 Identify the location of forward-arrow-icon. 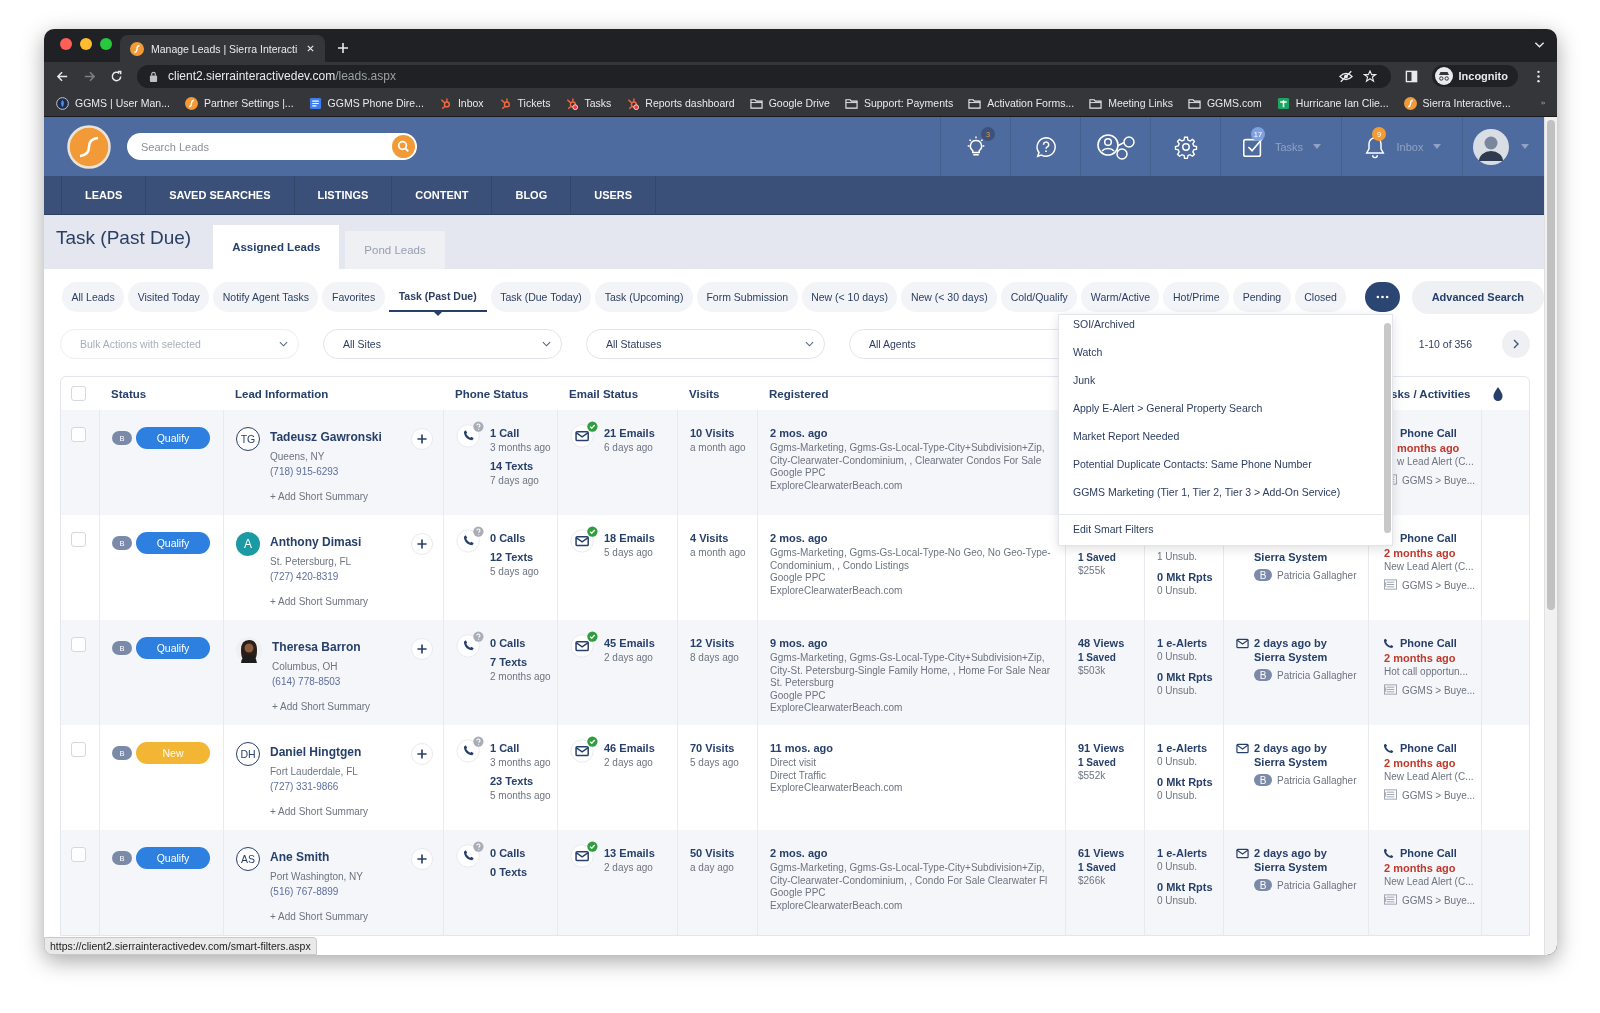
(89, 76).